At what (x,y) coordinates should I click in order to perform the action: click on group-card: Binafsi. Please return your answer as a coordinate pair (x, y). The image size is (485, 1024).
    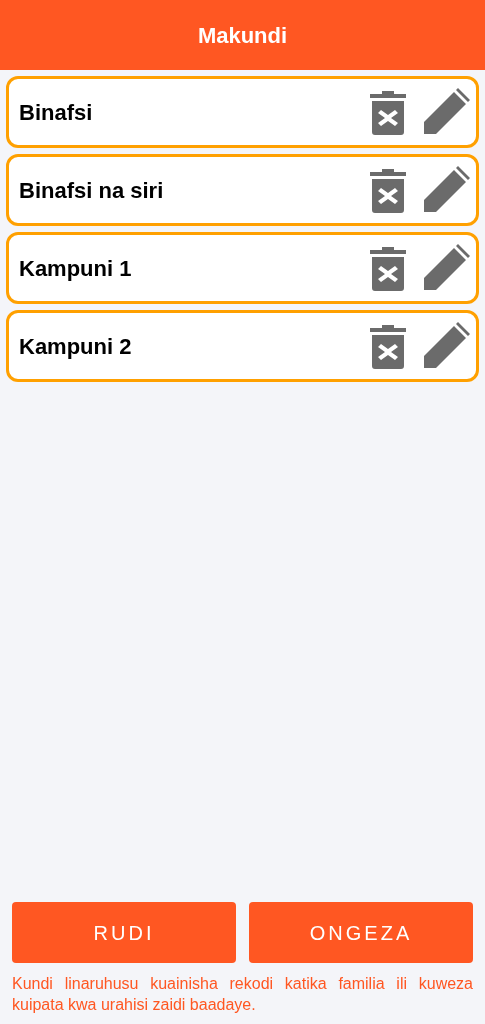
    Looking at the image, I should click on (242, 112).